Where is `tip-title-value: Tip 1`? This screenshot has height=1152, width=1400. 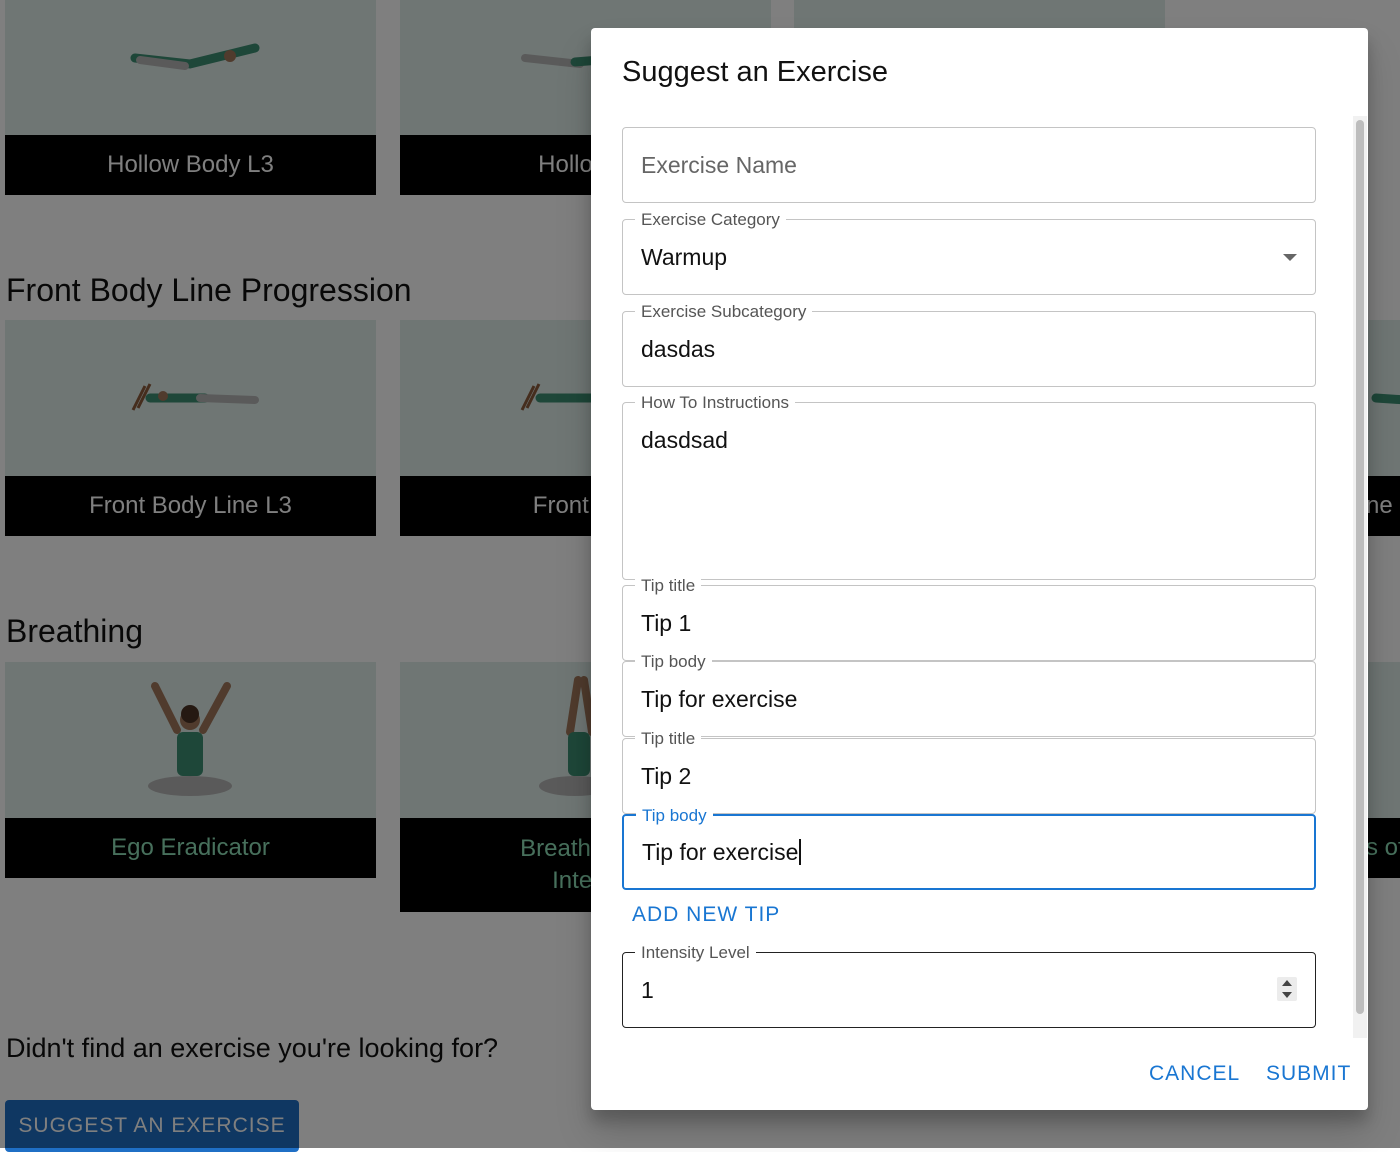 tip-title-value: Tip 1 is located at coordinates (666, 623).